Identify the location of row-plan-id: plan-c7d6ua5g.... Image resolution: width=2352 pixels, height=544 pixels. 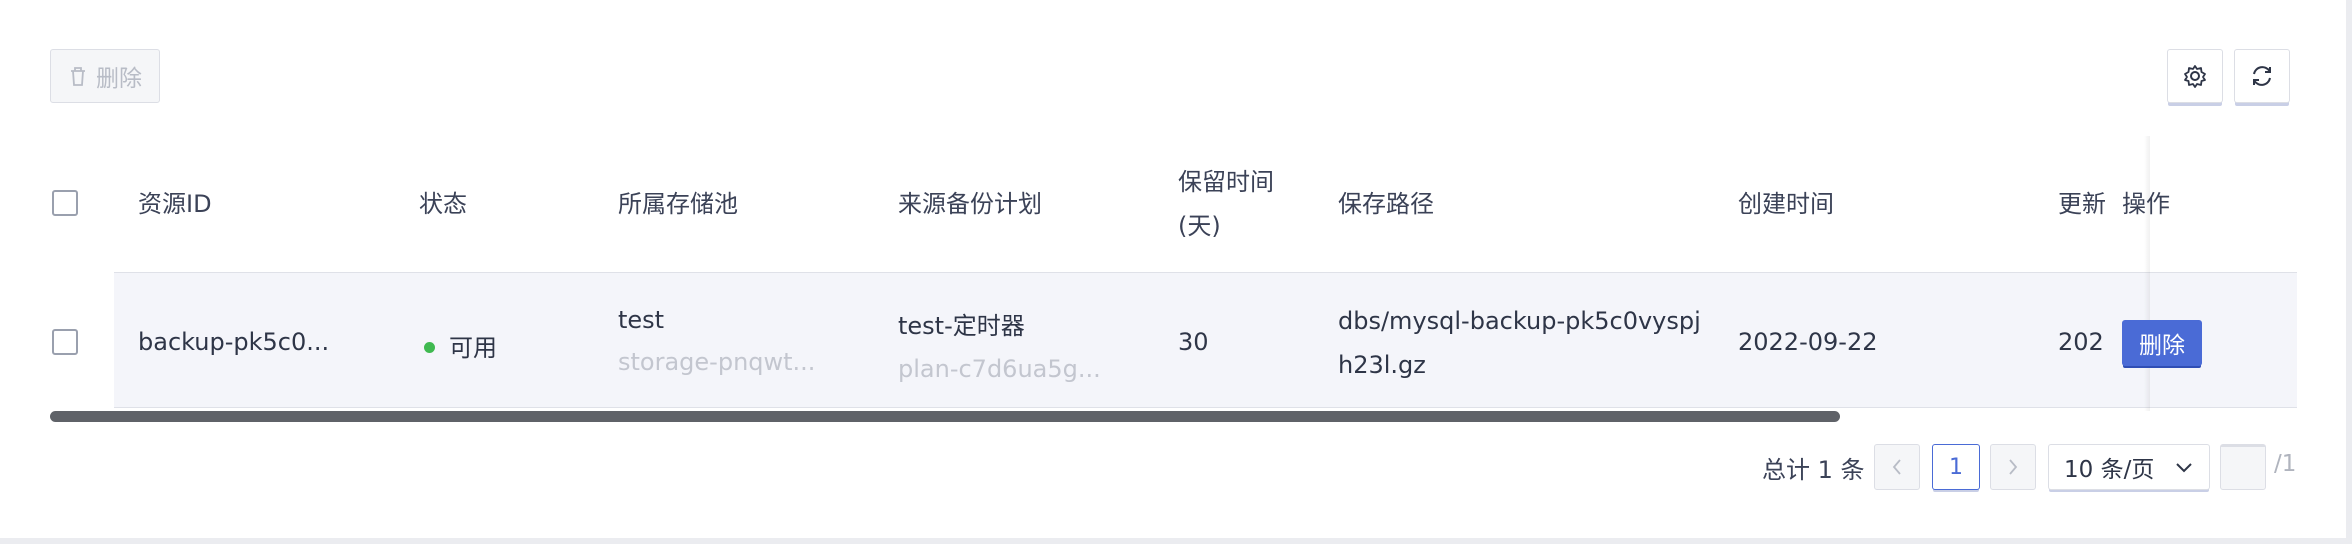
(999, 369).